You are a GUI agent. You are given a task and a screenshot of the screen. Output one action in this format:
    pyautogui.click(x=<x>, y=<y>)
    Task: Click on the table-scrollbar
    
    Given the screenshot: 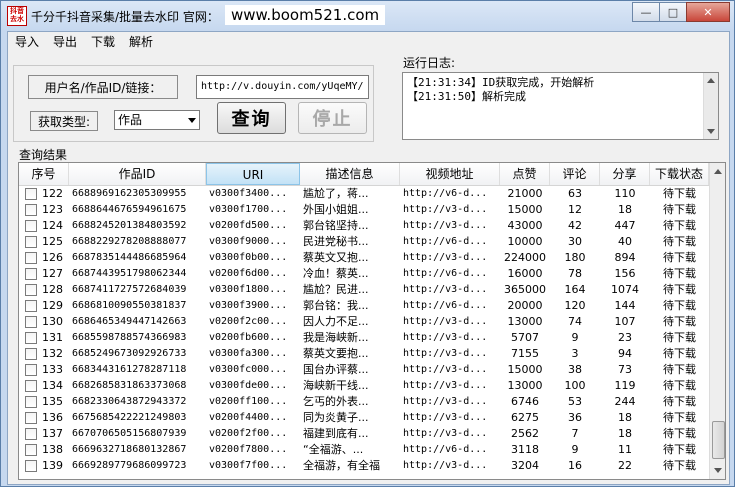 What is the action you would take?
    pyautogui.click(x=717, y=321)
    